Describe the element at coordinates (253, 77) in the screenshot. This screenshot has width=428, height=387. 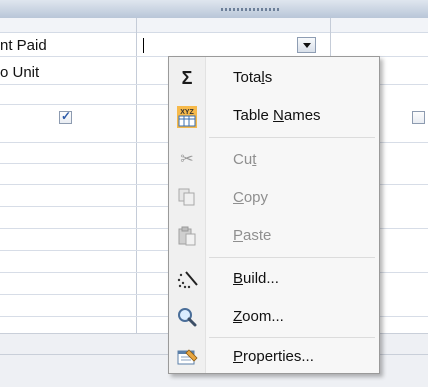
I see `menu-item-label: Totals` at that location.